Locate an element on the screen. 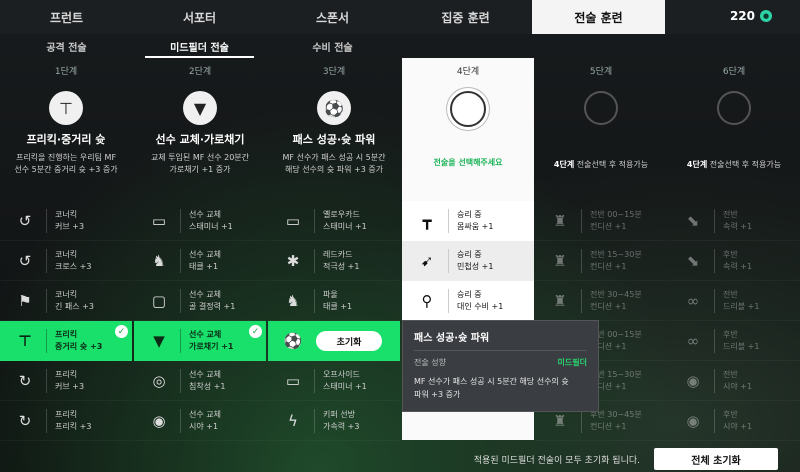  tactic-cell: ↻ 프리킥 커브 +3 is located at coordinates (66, 381).